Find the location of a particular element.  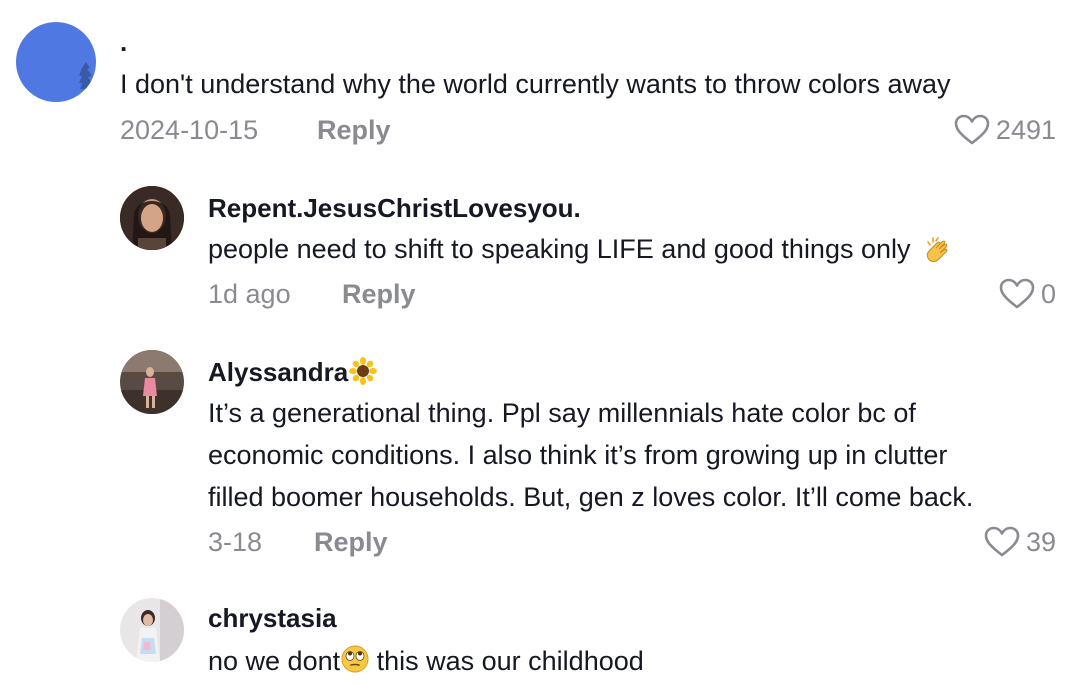

like-button: 2491 is located at coordinates (1005, 130).